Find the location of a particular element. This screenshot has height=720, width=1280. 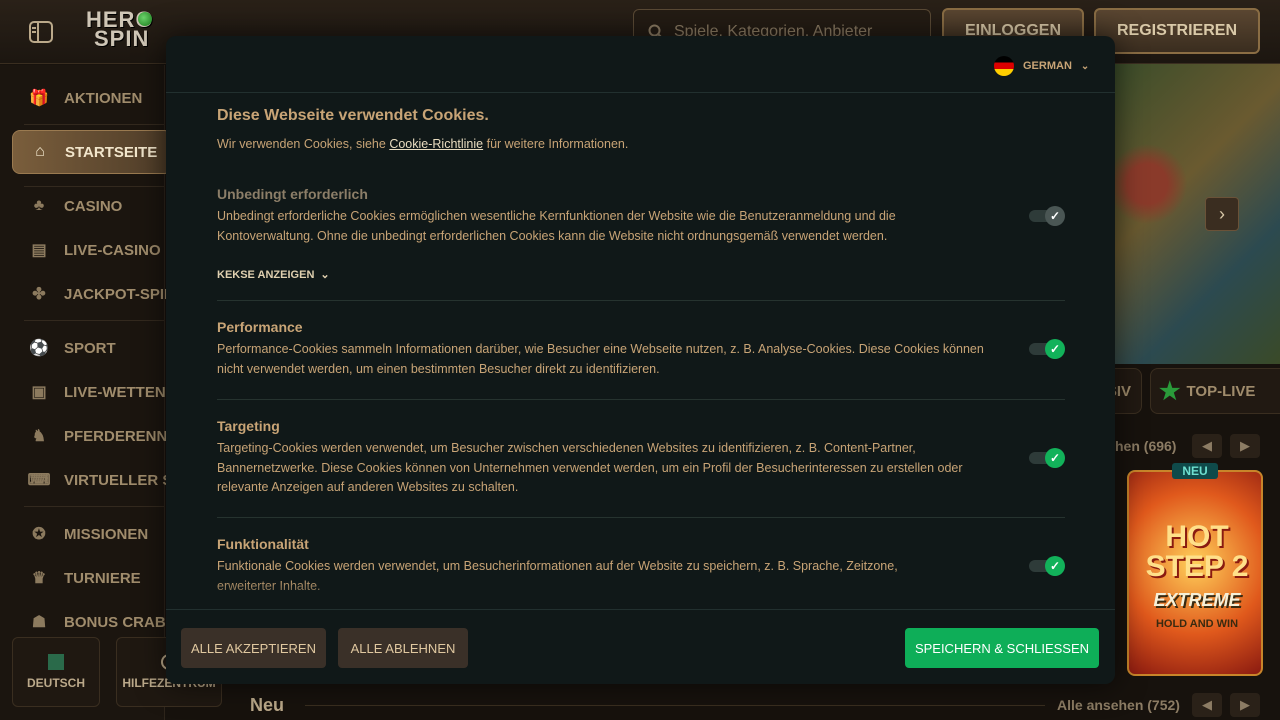

section-targeting-title: Targeting is located at coordinates (248, 426).